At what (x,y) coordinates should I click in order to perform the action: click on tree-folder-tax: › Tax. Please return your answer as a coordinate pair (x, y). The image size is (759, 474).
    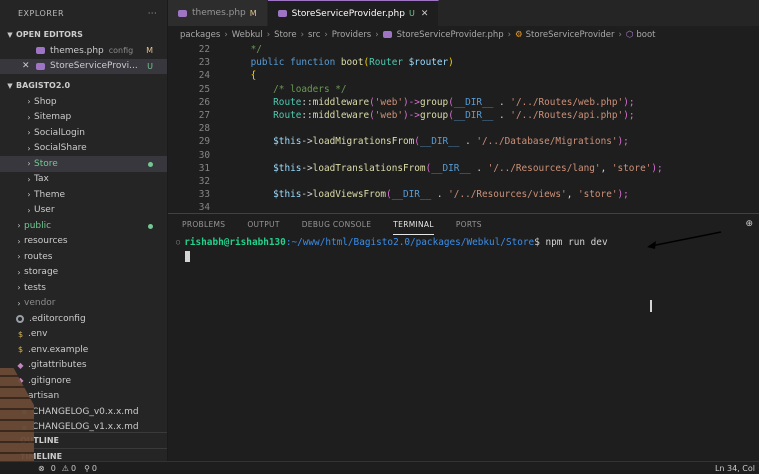
    Looking at the image, I should click on (83, 180).